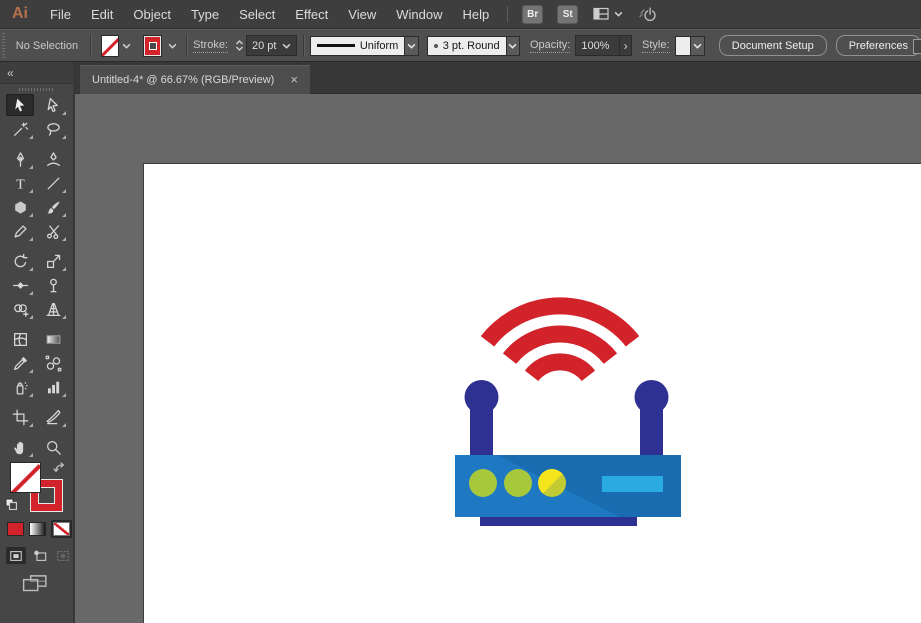  What do you see at coordinates (20, 447) in the screenshot?
I see `hand-tool` at bounding box center [20, 447].